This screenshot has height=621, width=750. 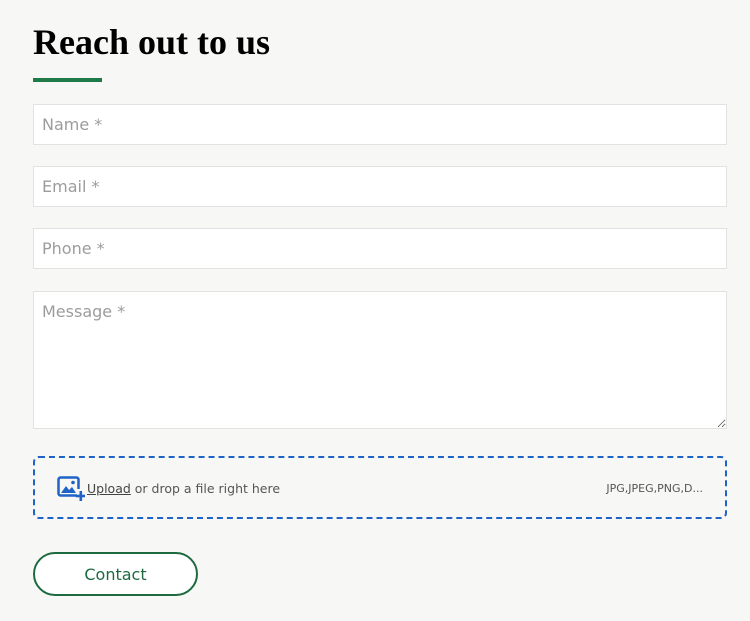 I want to click on upload-link: Upload, so click(x=109, y=488).